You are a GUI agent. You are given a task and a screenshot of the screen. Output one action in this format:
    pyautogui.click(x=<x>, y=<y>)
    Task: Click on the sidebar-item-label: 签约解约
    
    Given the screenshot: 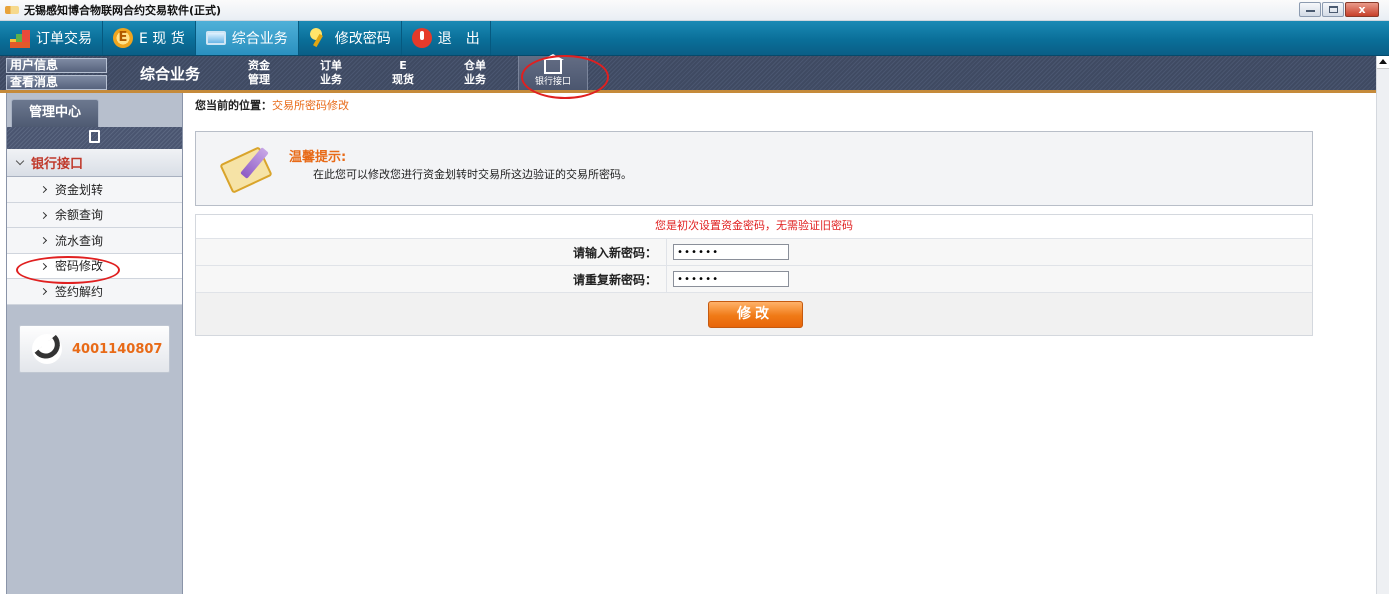 What is the action you would take?
    pyautogui.click(x=79, y=291)
    